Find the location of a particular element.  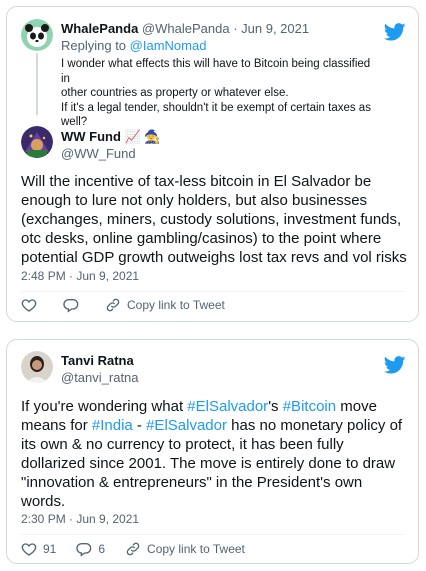

text-span: If you're wondering what is located at coordinates (104, 406).